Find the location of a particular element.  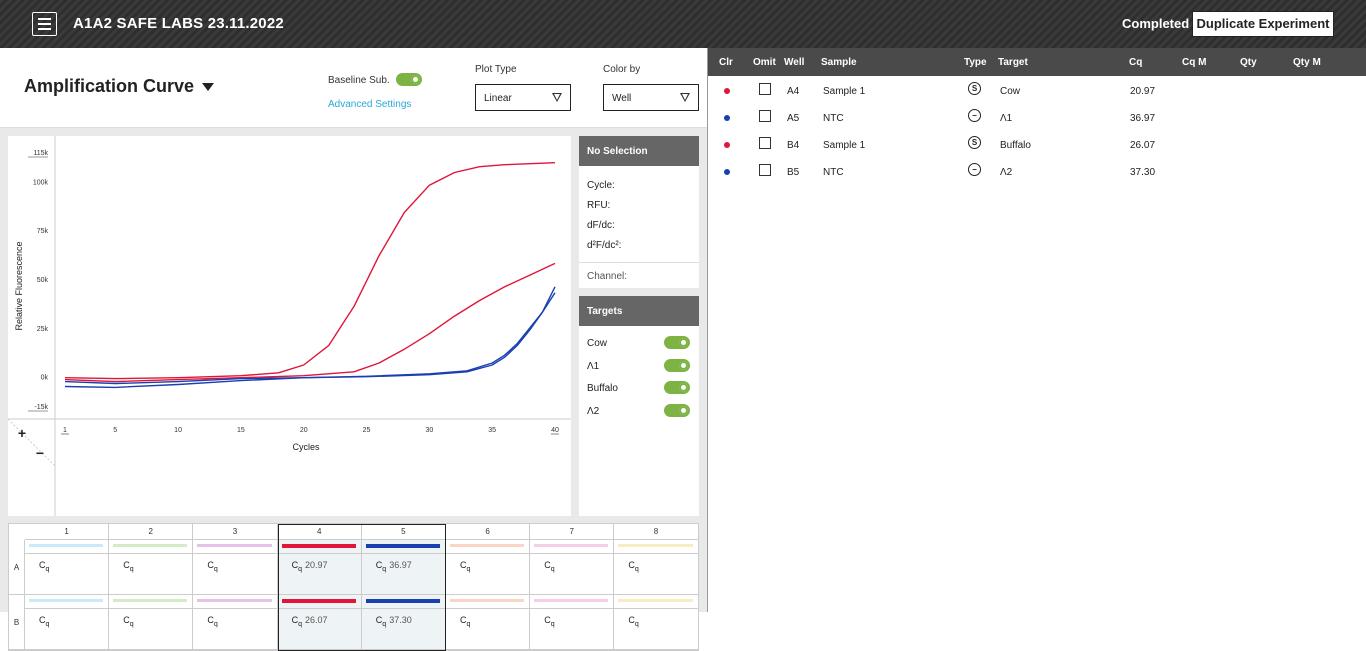

table-row: A4 Sample 1 S Cow 20.97 is located at coordinates (1037, 90).